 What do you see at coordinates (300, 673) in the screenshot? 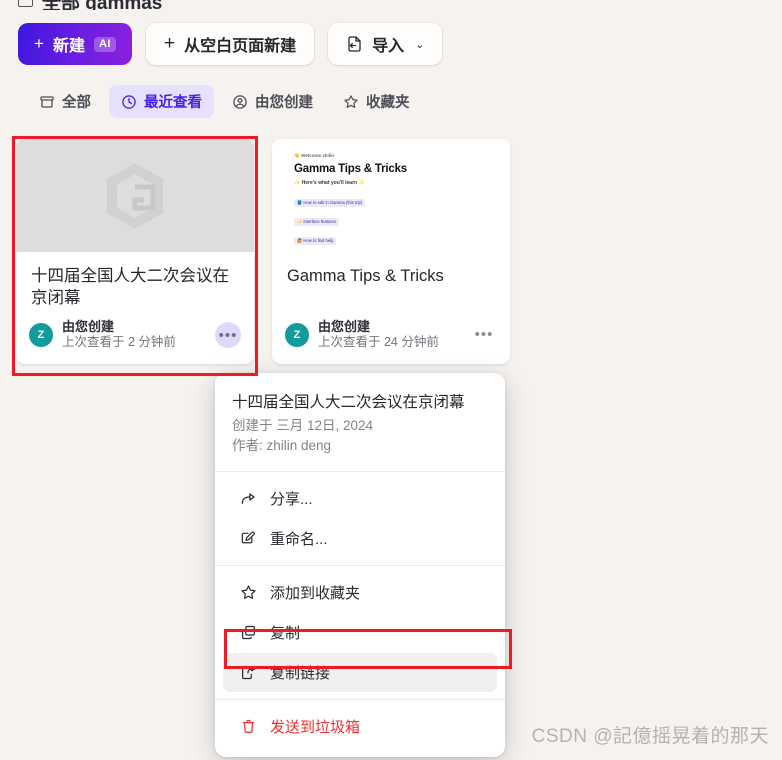
I see `menu-item-copy-link-label: 复制链接` at bounding box center [300, 673].